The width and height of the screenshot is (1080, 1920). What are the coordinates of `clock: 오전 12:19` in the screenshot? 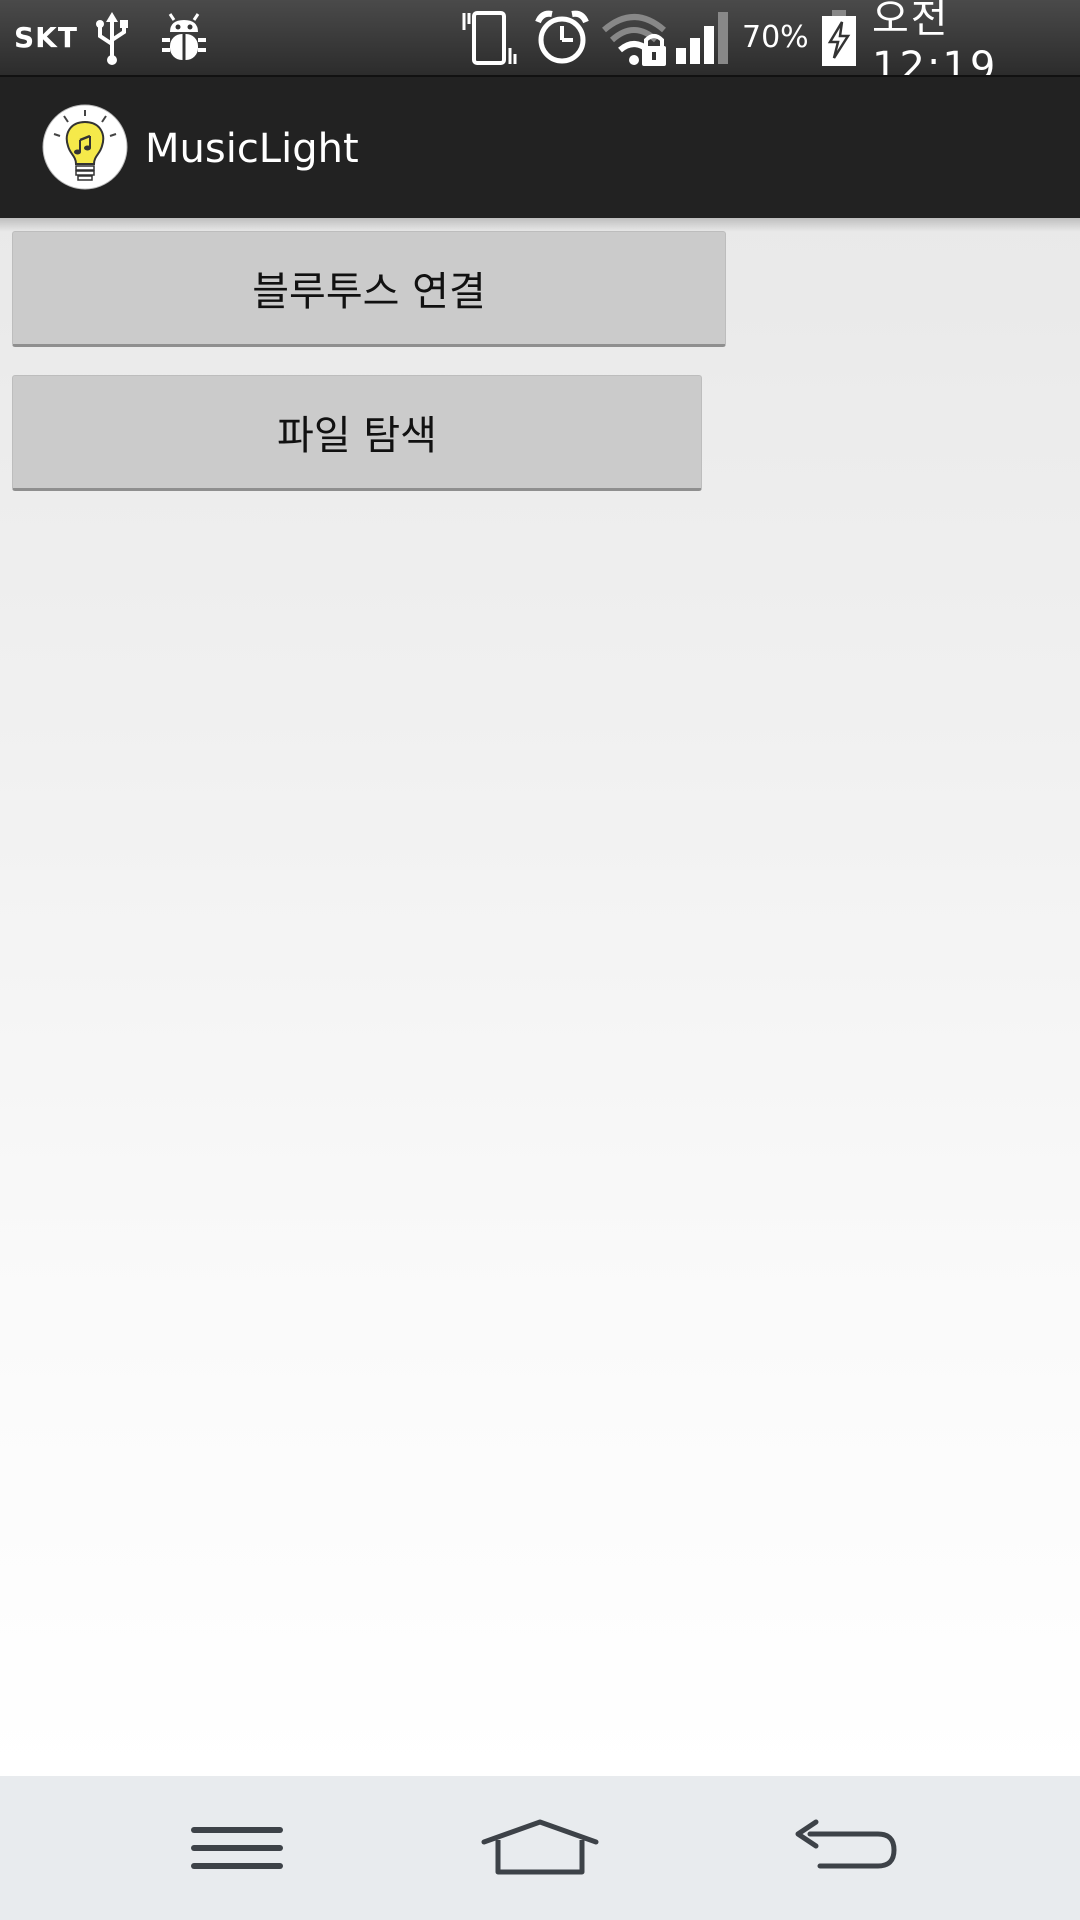 It's located at (935, 45).